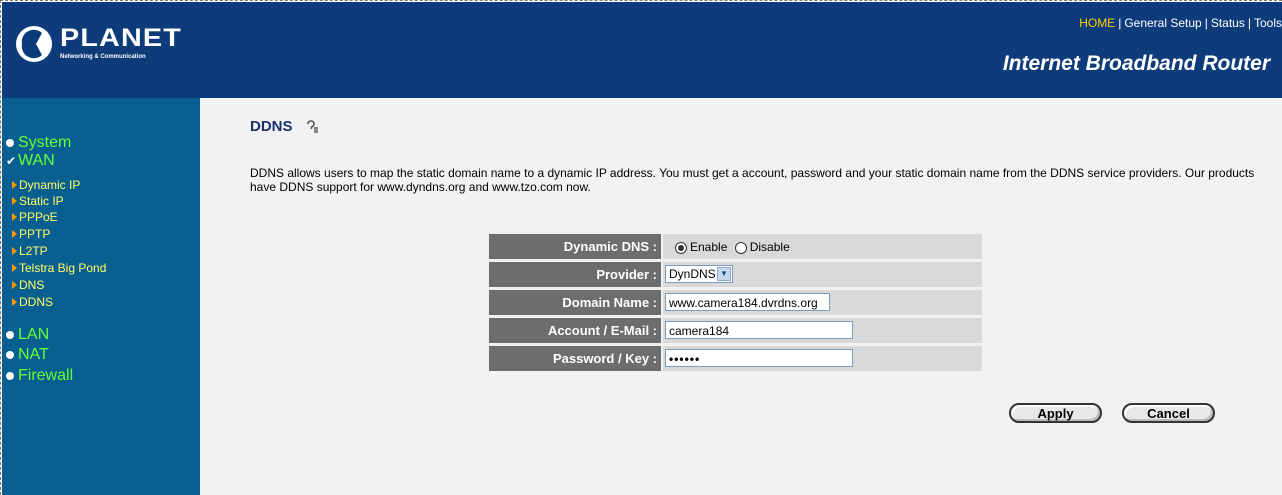  Describe the element at coordinates (34, 44) in the screenshot. I see `globe-logo-icon` at that location.